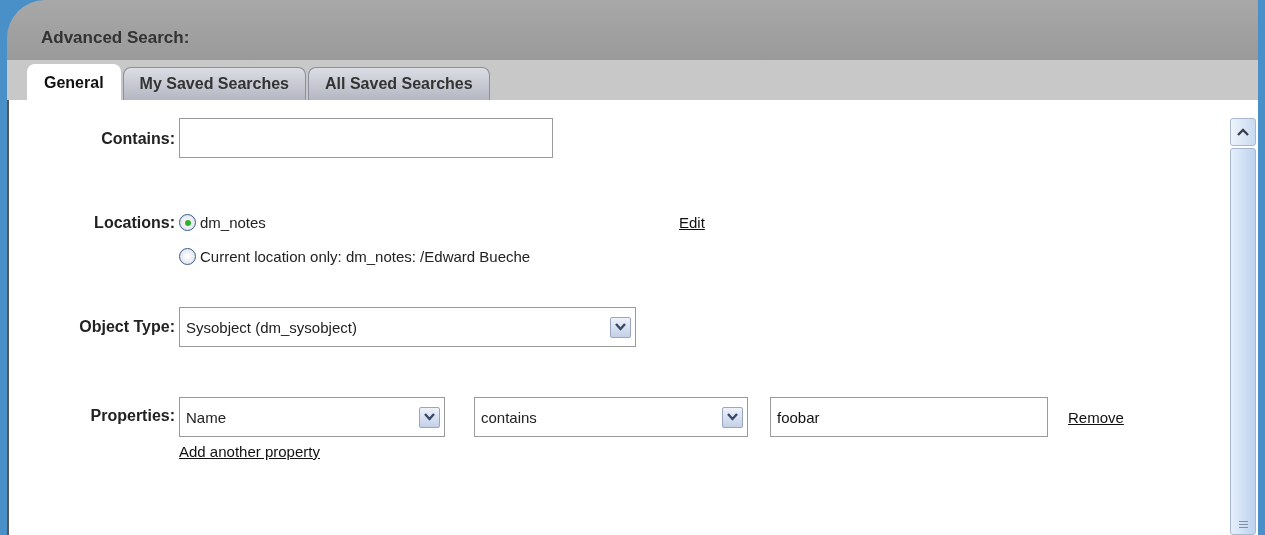 This screenshot has height=535, width=1265. What do you see at coordinates (249, 451) in the screenshot?
I see `add-property-link: Add another property` at bounding box center [249, 451].